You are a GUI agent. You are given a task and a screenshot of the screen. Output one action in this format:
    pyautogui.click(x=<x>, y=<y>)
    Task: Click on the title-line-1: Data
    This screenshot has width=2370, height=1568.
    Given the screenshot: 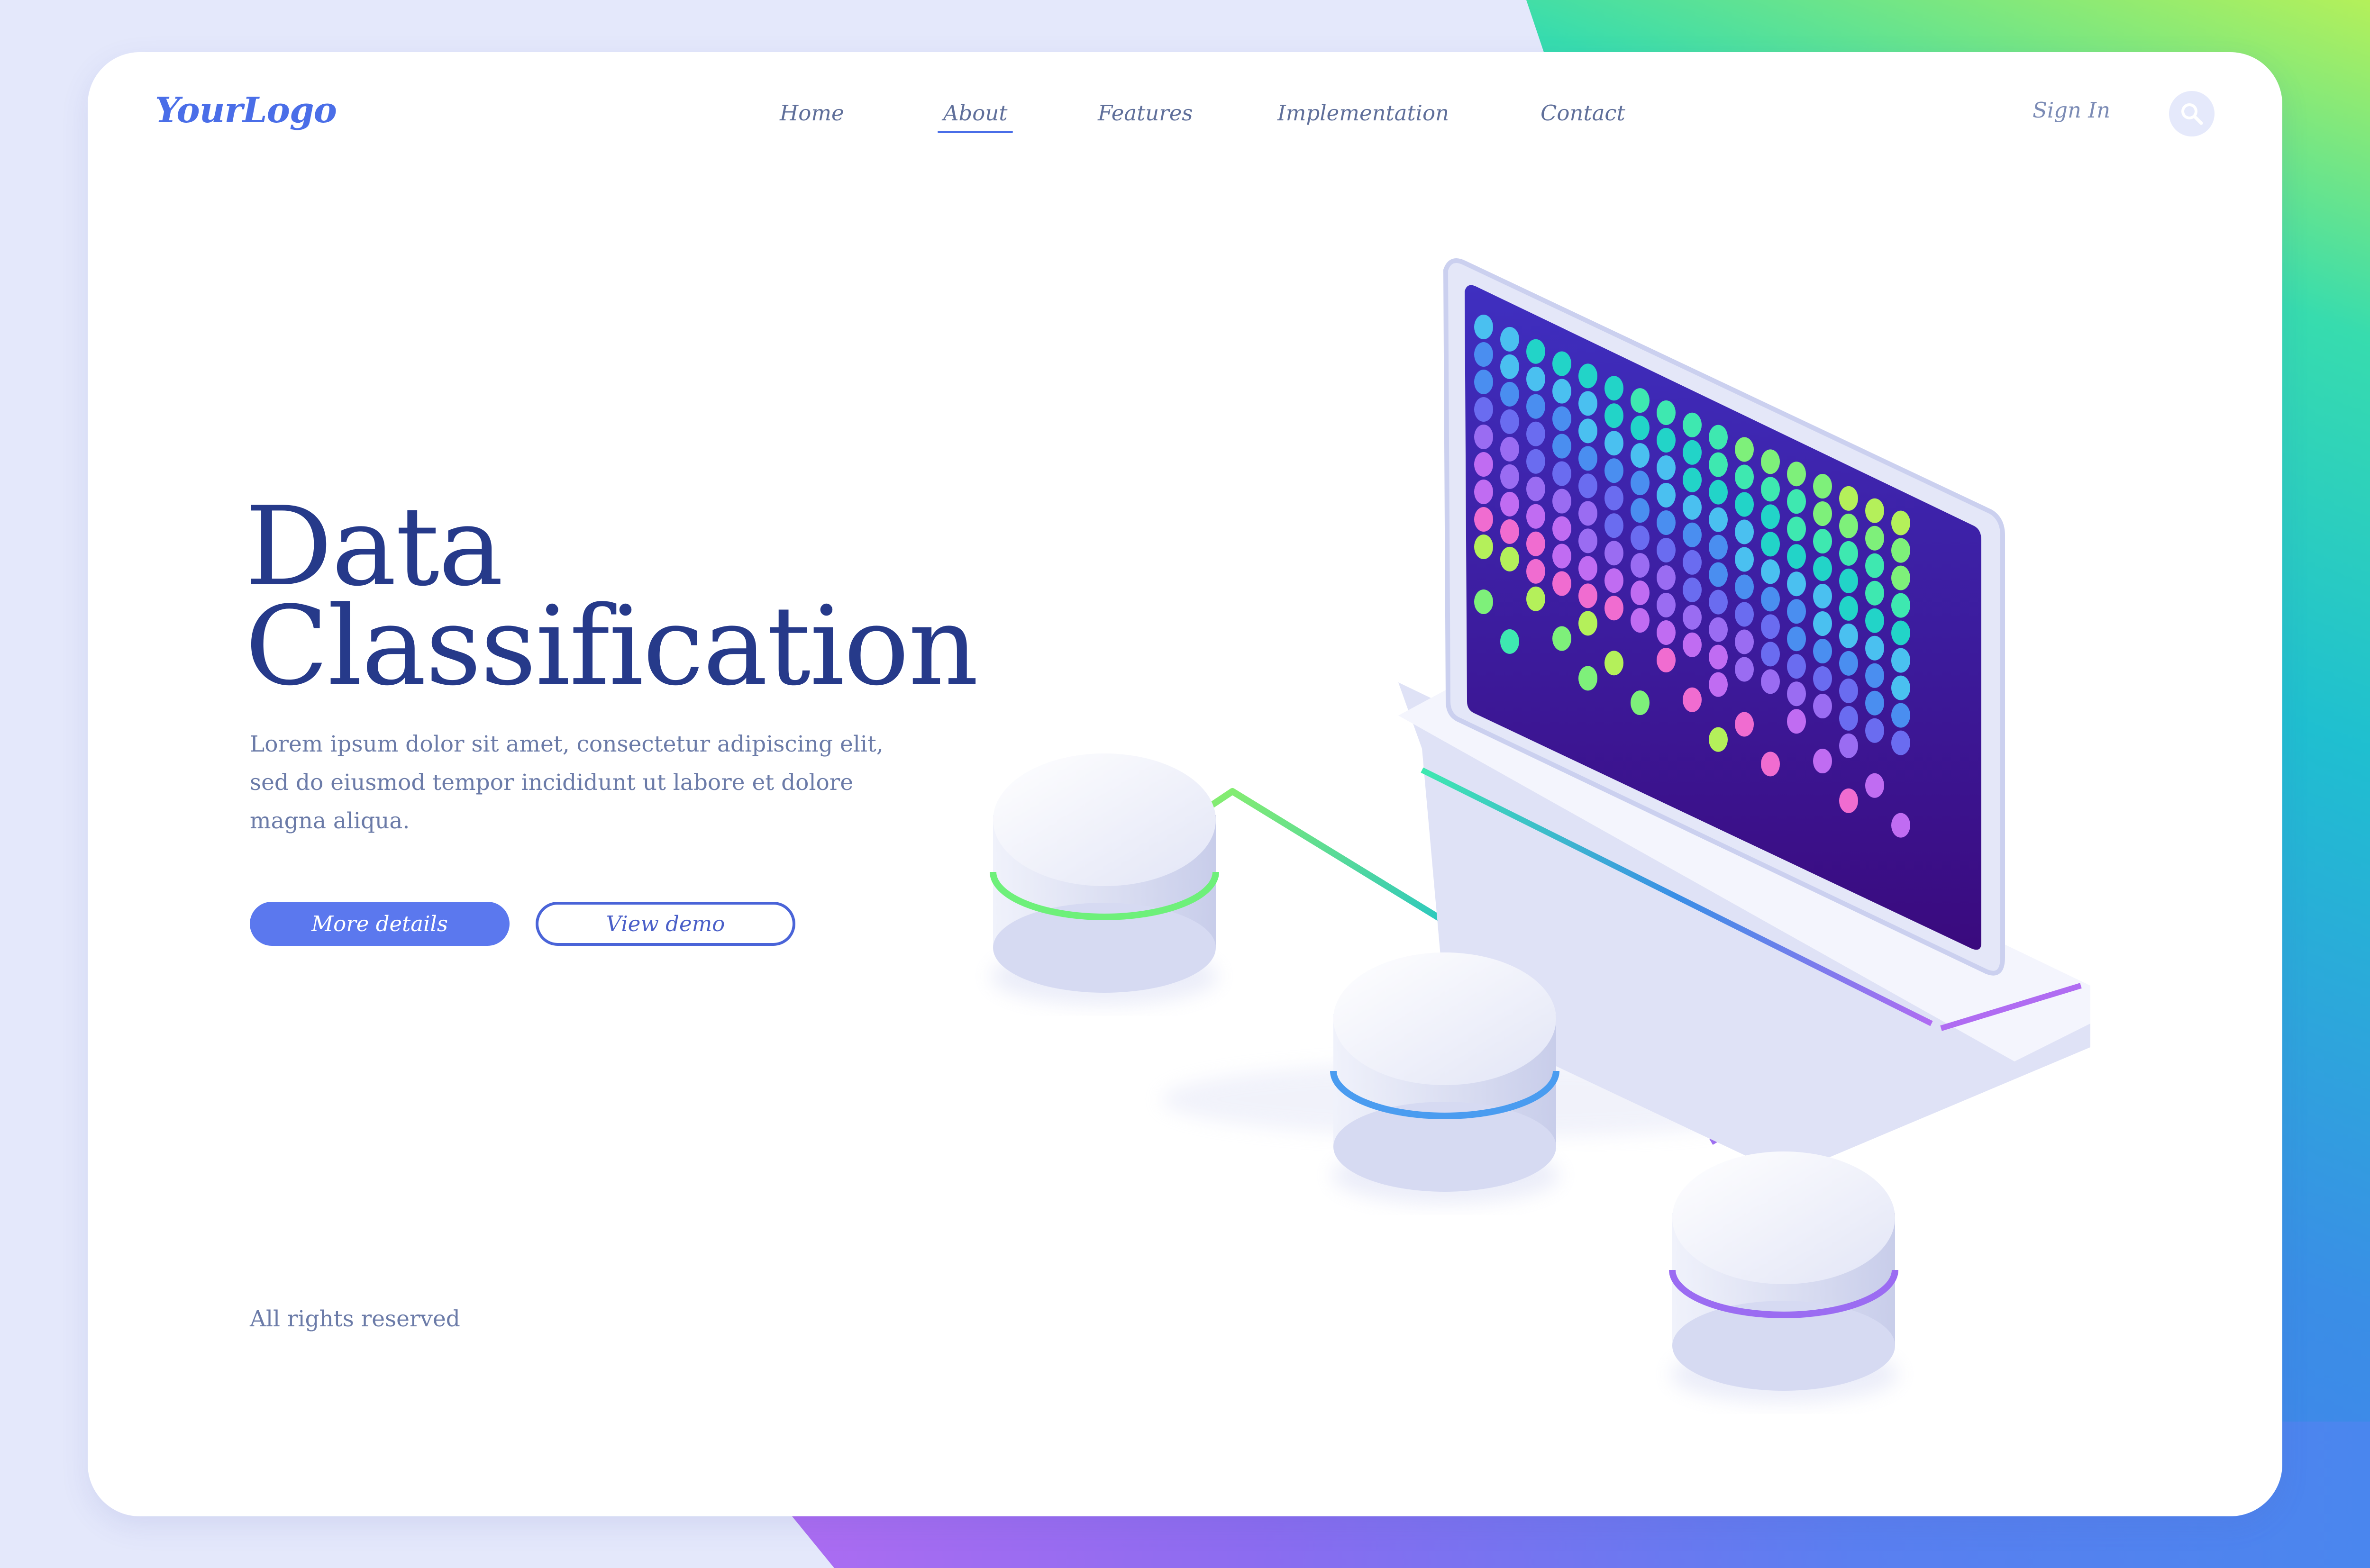 What is the action you would take?
    pyautogui.click(x=374, y=547)
    